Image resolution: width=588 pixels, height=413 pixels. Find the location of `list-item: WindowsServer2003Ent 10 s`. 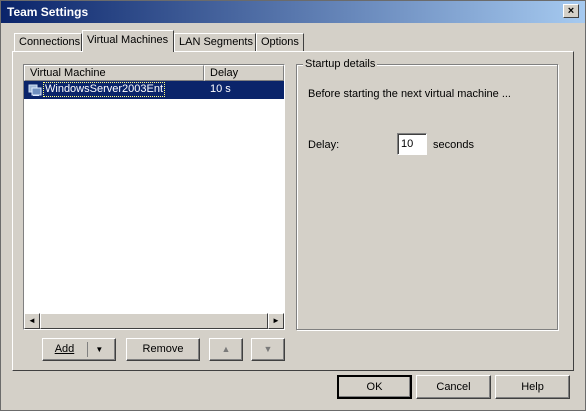

list-item: WindowsServer2003Ent 10 s is located at coordinates (154, 90).